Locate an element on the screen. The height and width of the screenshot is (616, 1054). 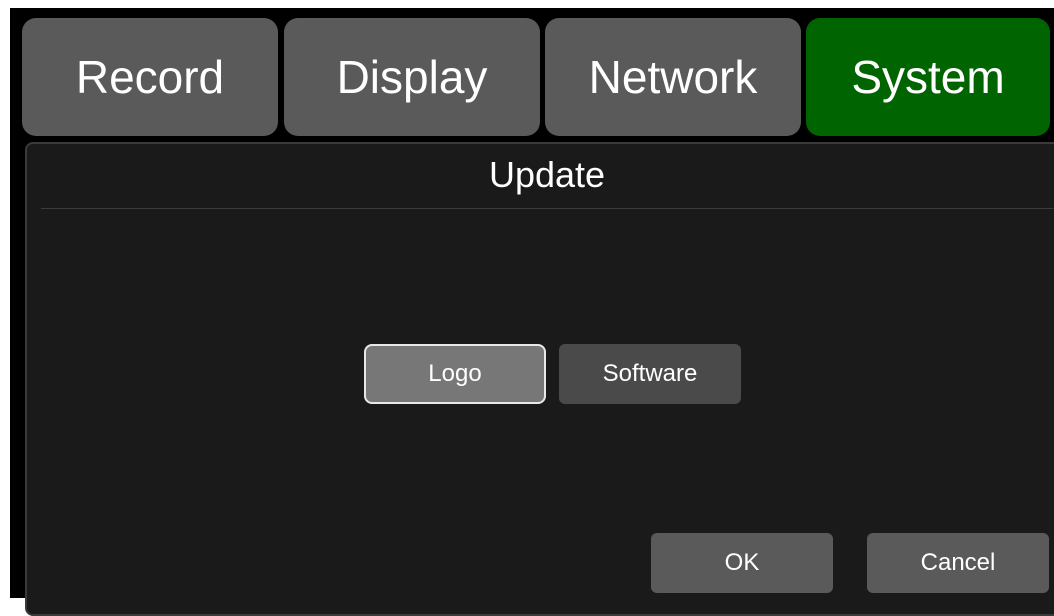
tab-system: System is located at coordinates (928, 77).